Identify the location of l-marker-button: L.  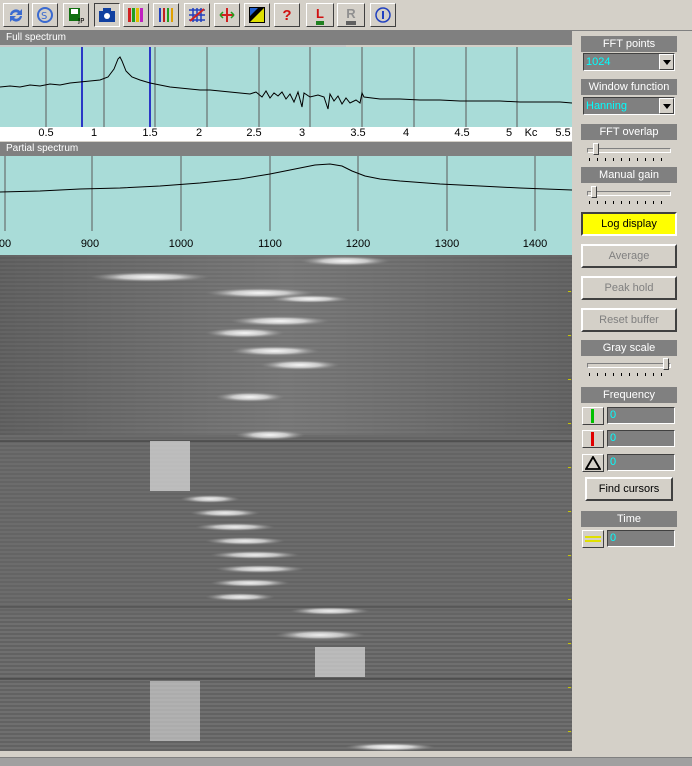
(320, 15).